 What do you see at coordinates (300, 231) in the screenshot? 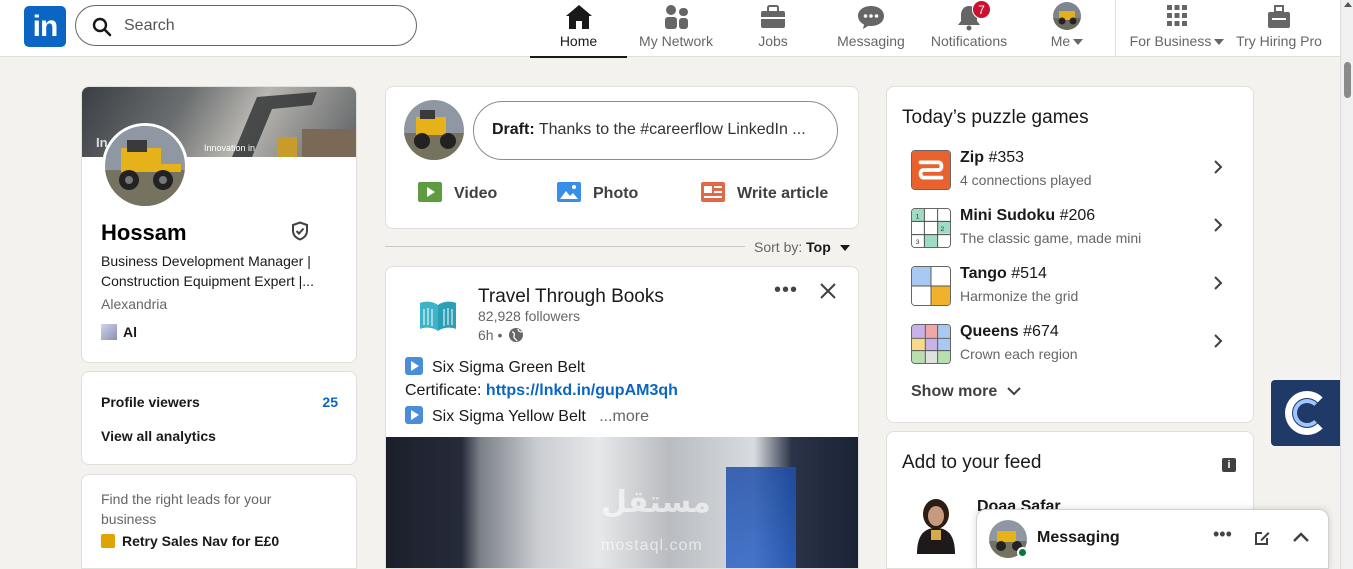
I see `verified-shield-icon` at bounding box center [300, 231].